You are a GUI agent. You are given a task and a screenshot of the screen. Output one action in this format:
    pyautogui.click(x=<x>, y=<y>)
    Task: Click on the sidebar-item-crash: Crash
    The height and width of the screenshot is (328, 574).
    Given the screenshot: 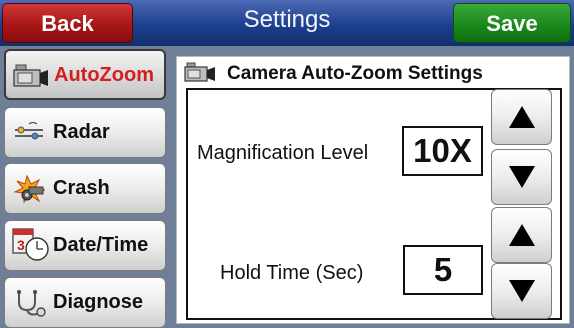 What is the action you would take?
    pyautogui.click(x=85, y=188)
    